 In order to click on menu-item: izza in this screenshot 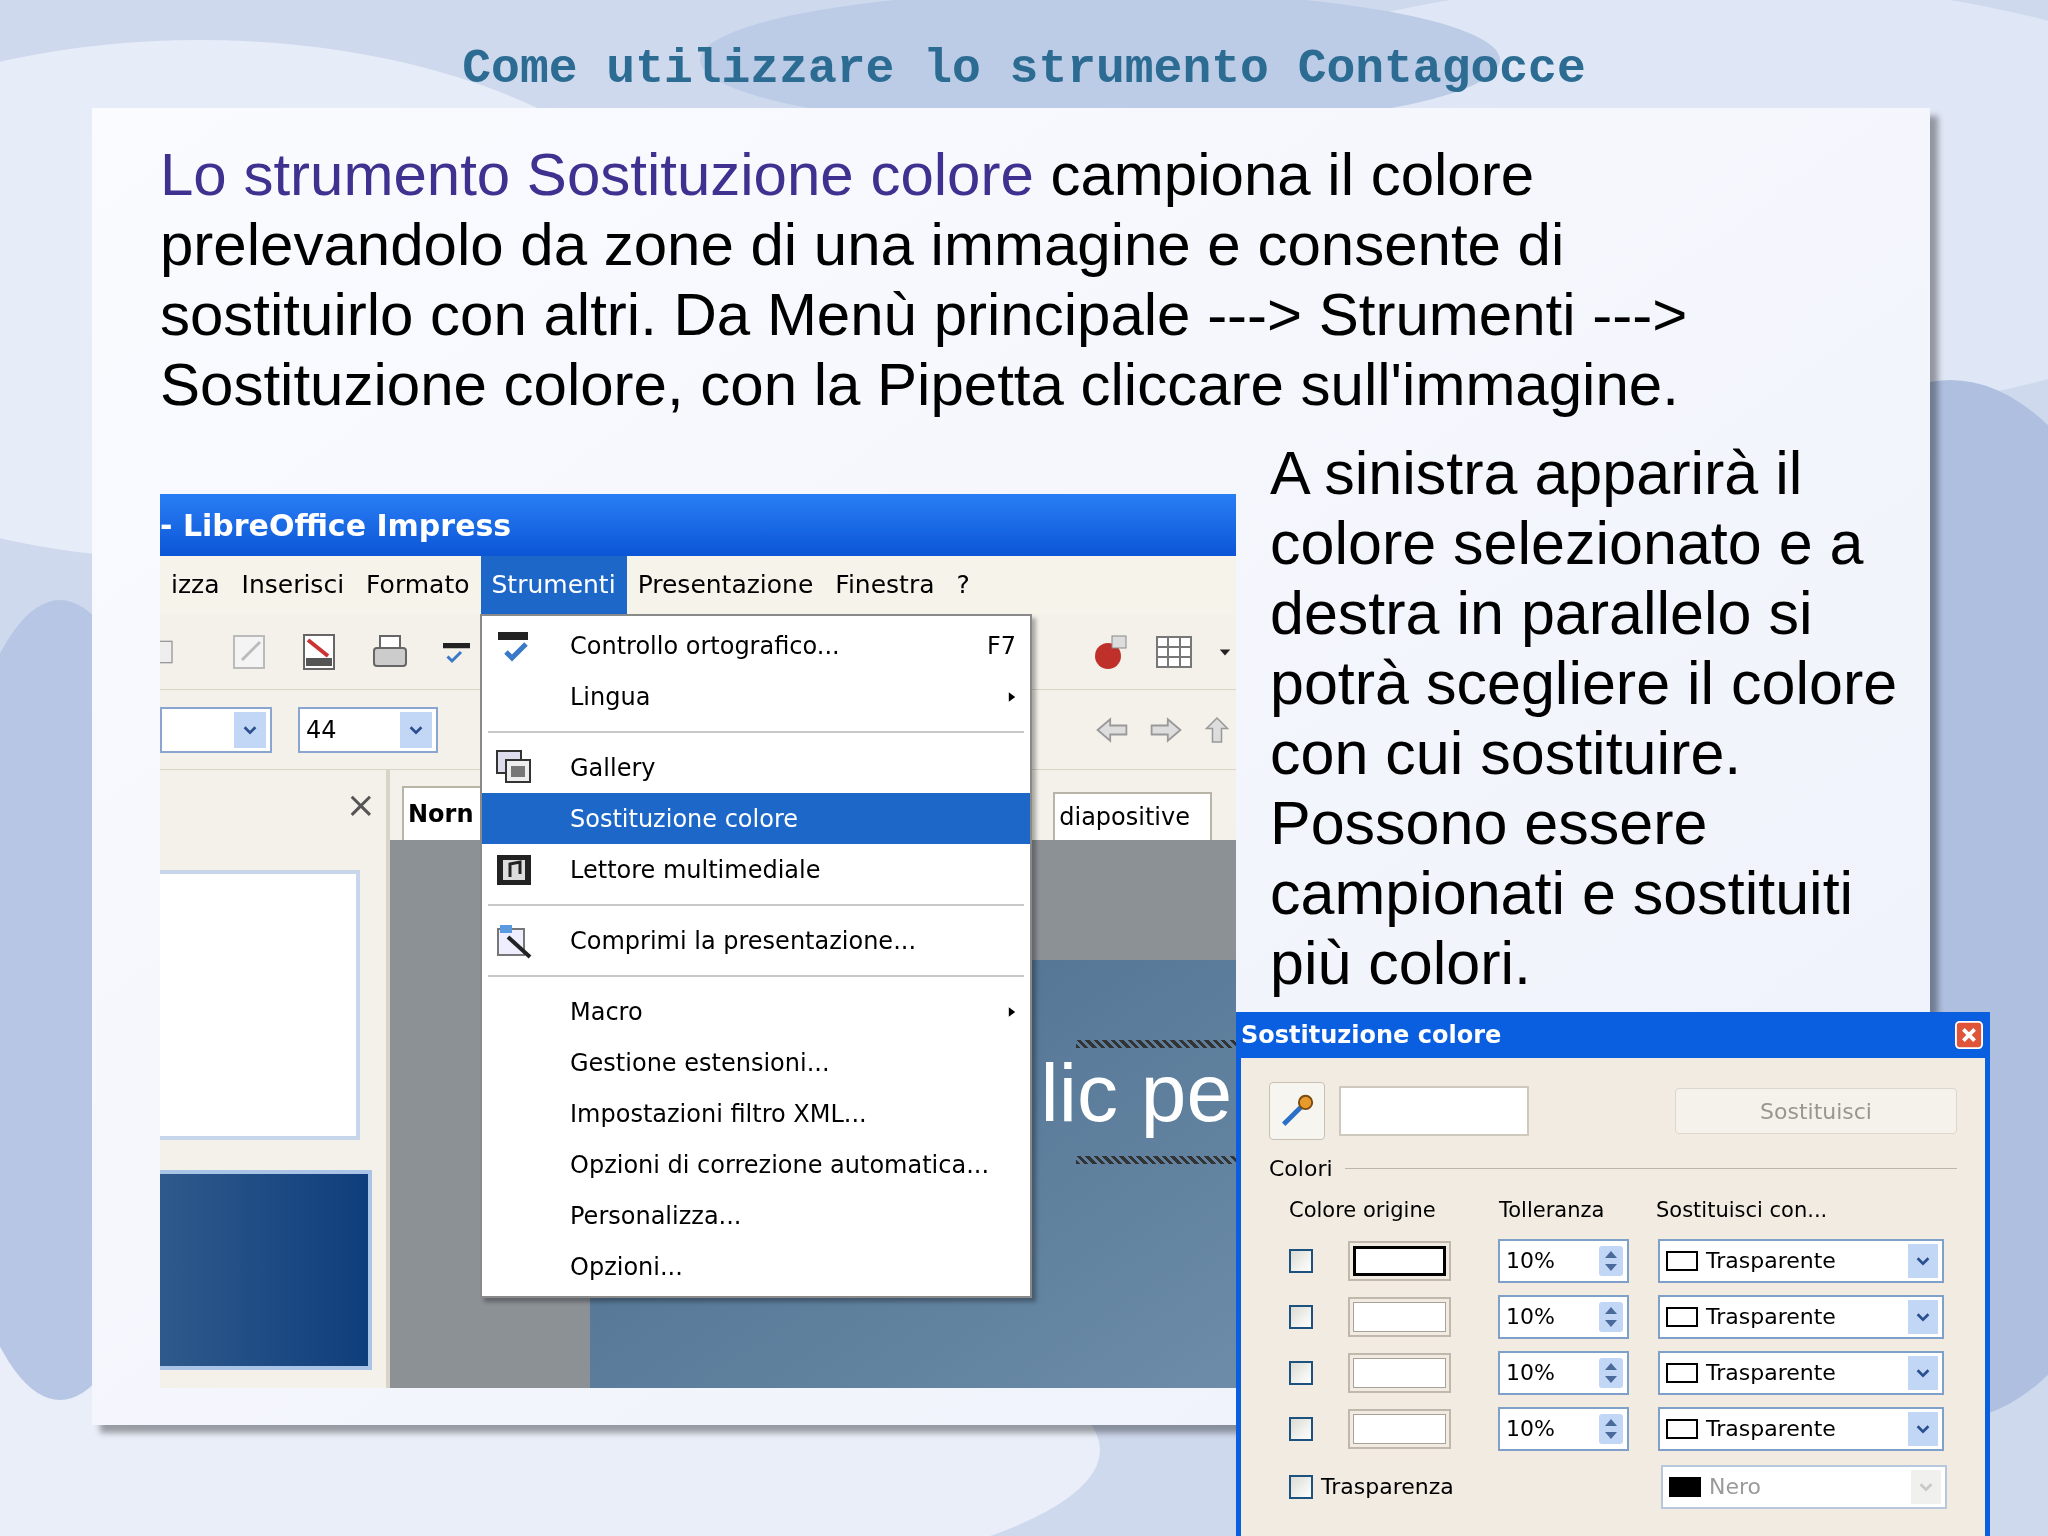, I will do `click(195, 585)`.